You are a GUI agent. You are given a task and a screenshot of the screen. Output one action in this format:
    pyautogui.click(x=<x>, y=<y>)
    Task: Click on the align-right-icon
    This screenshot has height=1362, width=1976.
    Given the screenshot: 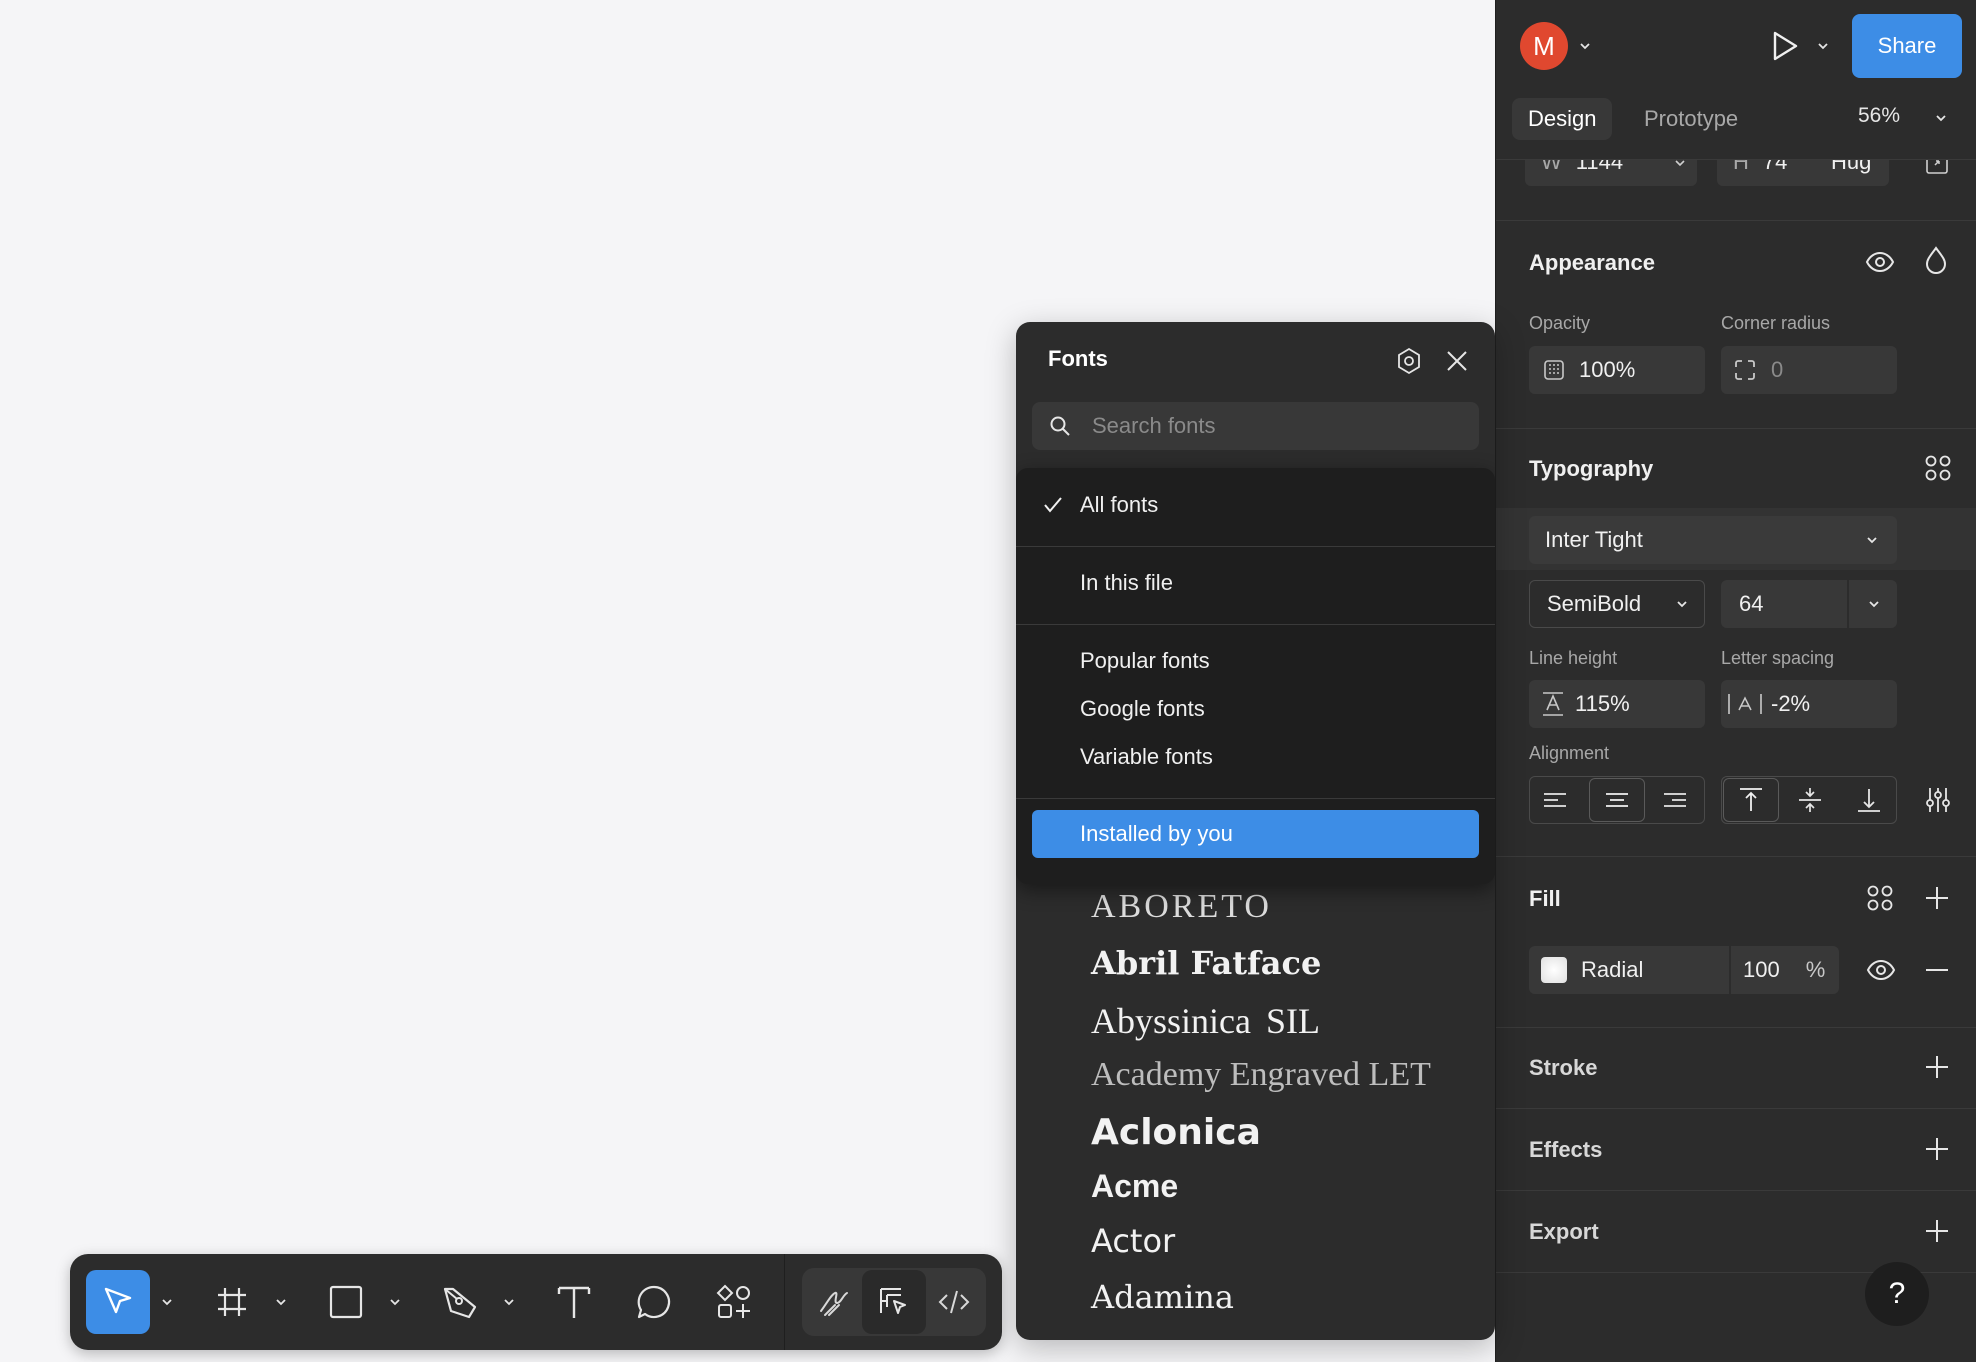 What is the action you would take?
    pyautogui.click(x=1675, y=800)
    